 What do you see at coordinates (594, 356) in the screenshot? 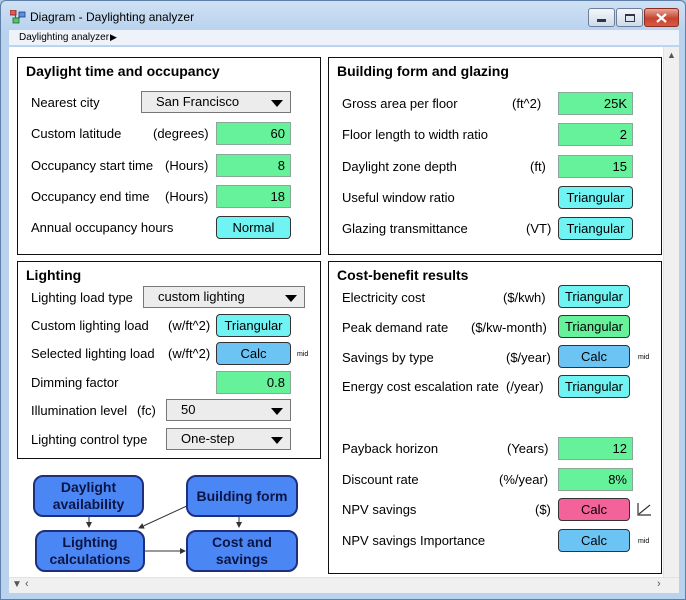
I see `savings-type-calc-button: Calc` at bounding box center [594, 356].